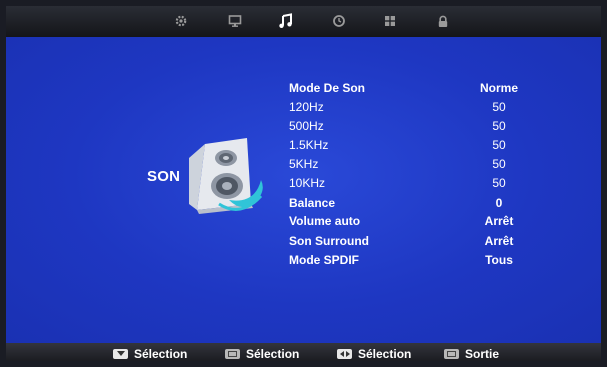  I want to click on setting-row-1-5khz: 1.5KHz 50, so click(409, 145).